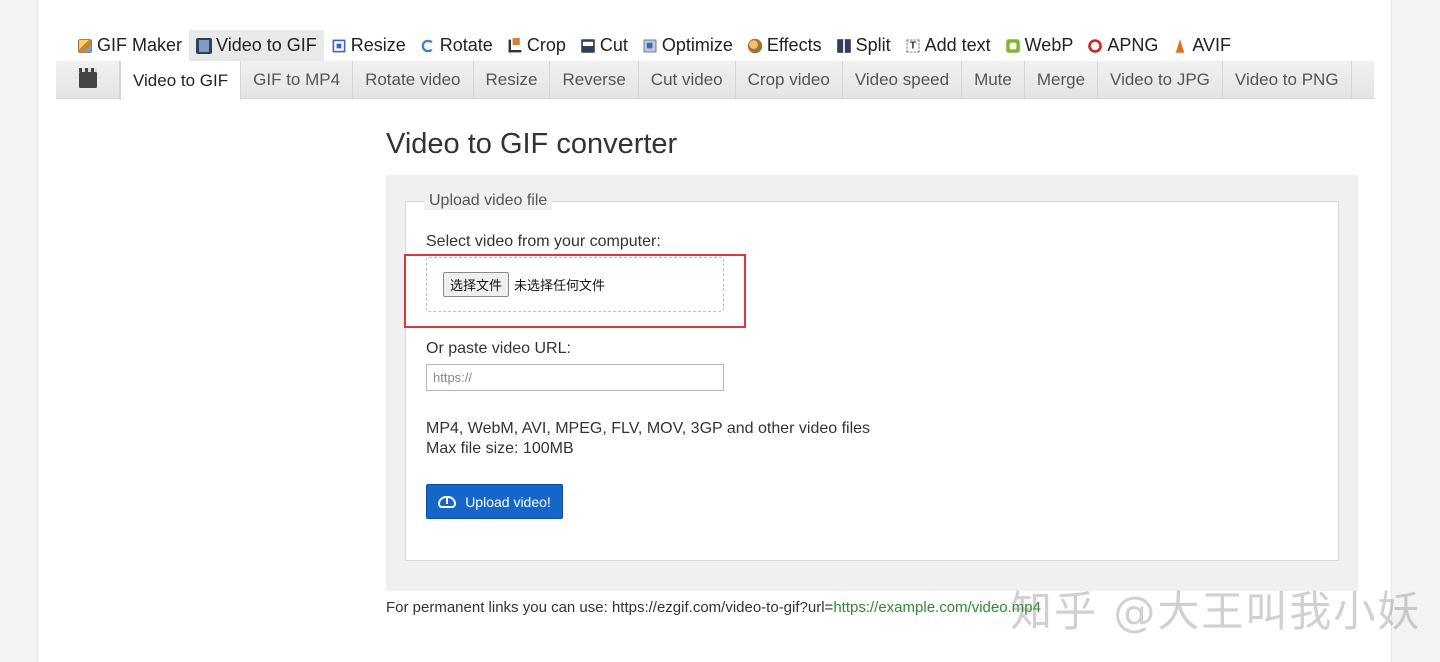  Describe the element at coordinates (413, 79) in the screenshot. I see `subtab-rotate-video: Rotate video` at that location.